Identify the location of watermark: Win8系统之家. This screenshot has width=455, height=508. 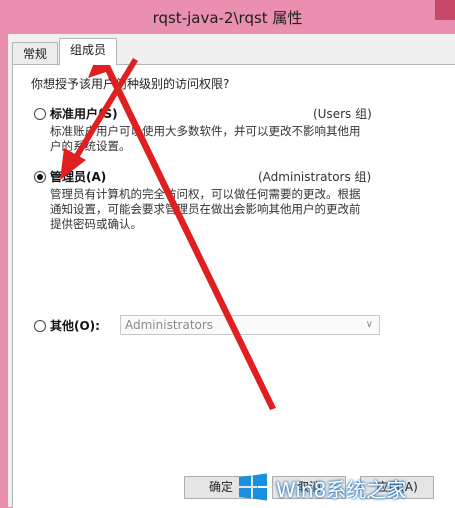
(338, 487).